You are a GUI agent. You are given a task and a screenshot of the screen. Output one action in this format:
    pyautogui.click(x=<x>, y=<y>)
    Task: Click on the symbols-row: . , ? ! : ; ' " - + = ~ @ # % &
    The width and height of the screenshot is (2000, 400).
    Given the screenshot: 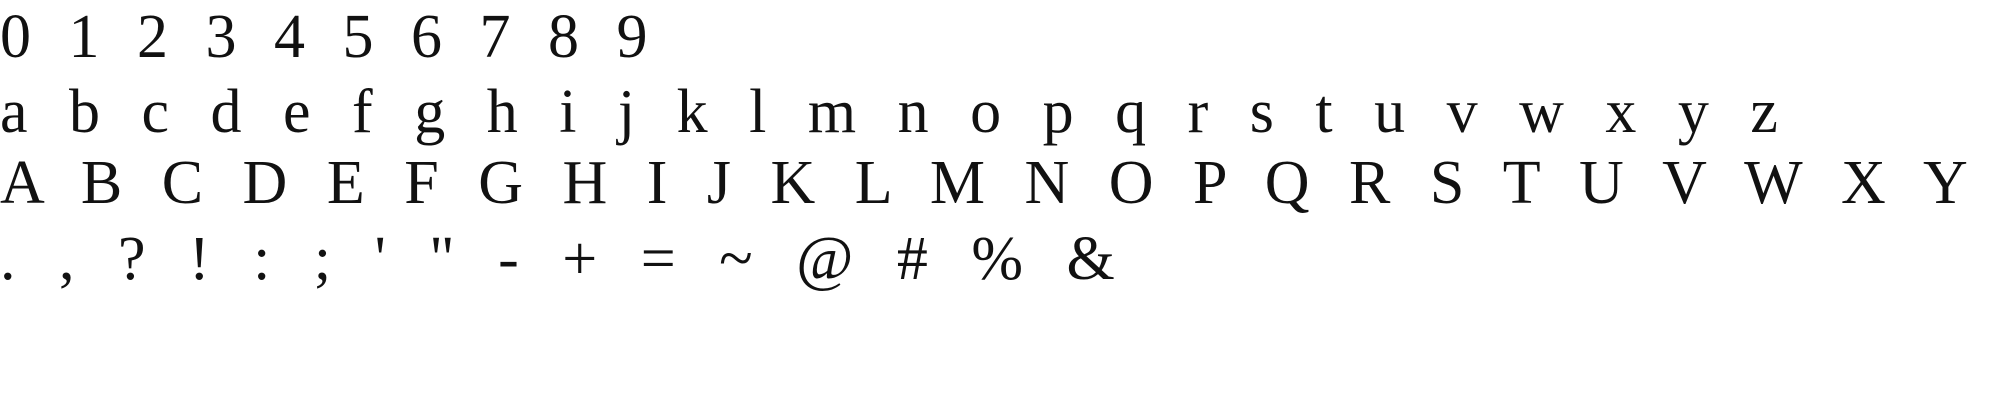 What is the action you would take?
    pyautogui.click(x=558, y=259)
    